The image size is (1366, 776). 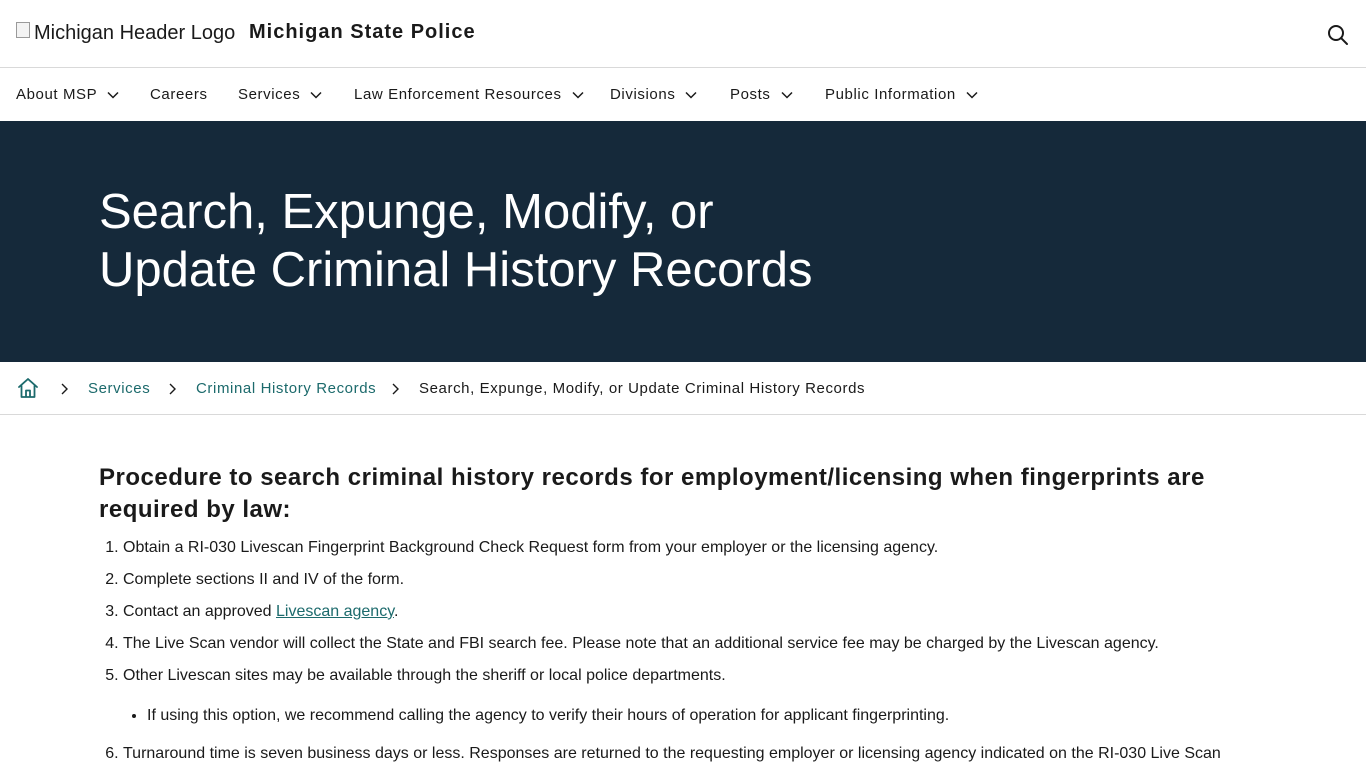 I want to click on breadcrumb-services: Services, so click(x=119, y=388).